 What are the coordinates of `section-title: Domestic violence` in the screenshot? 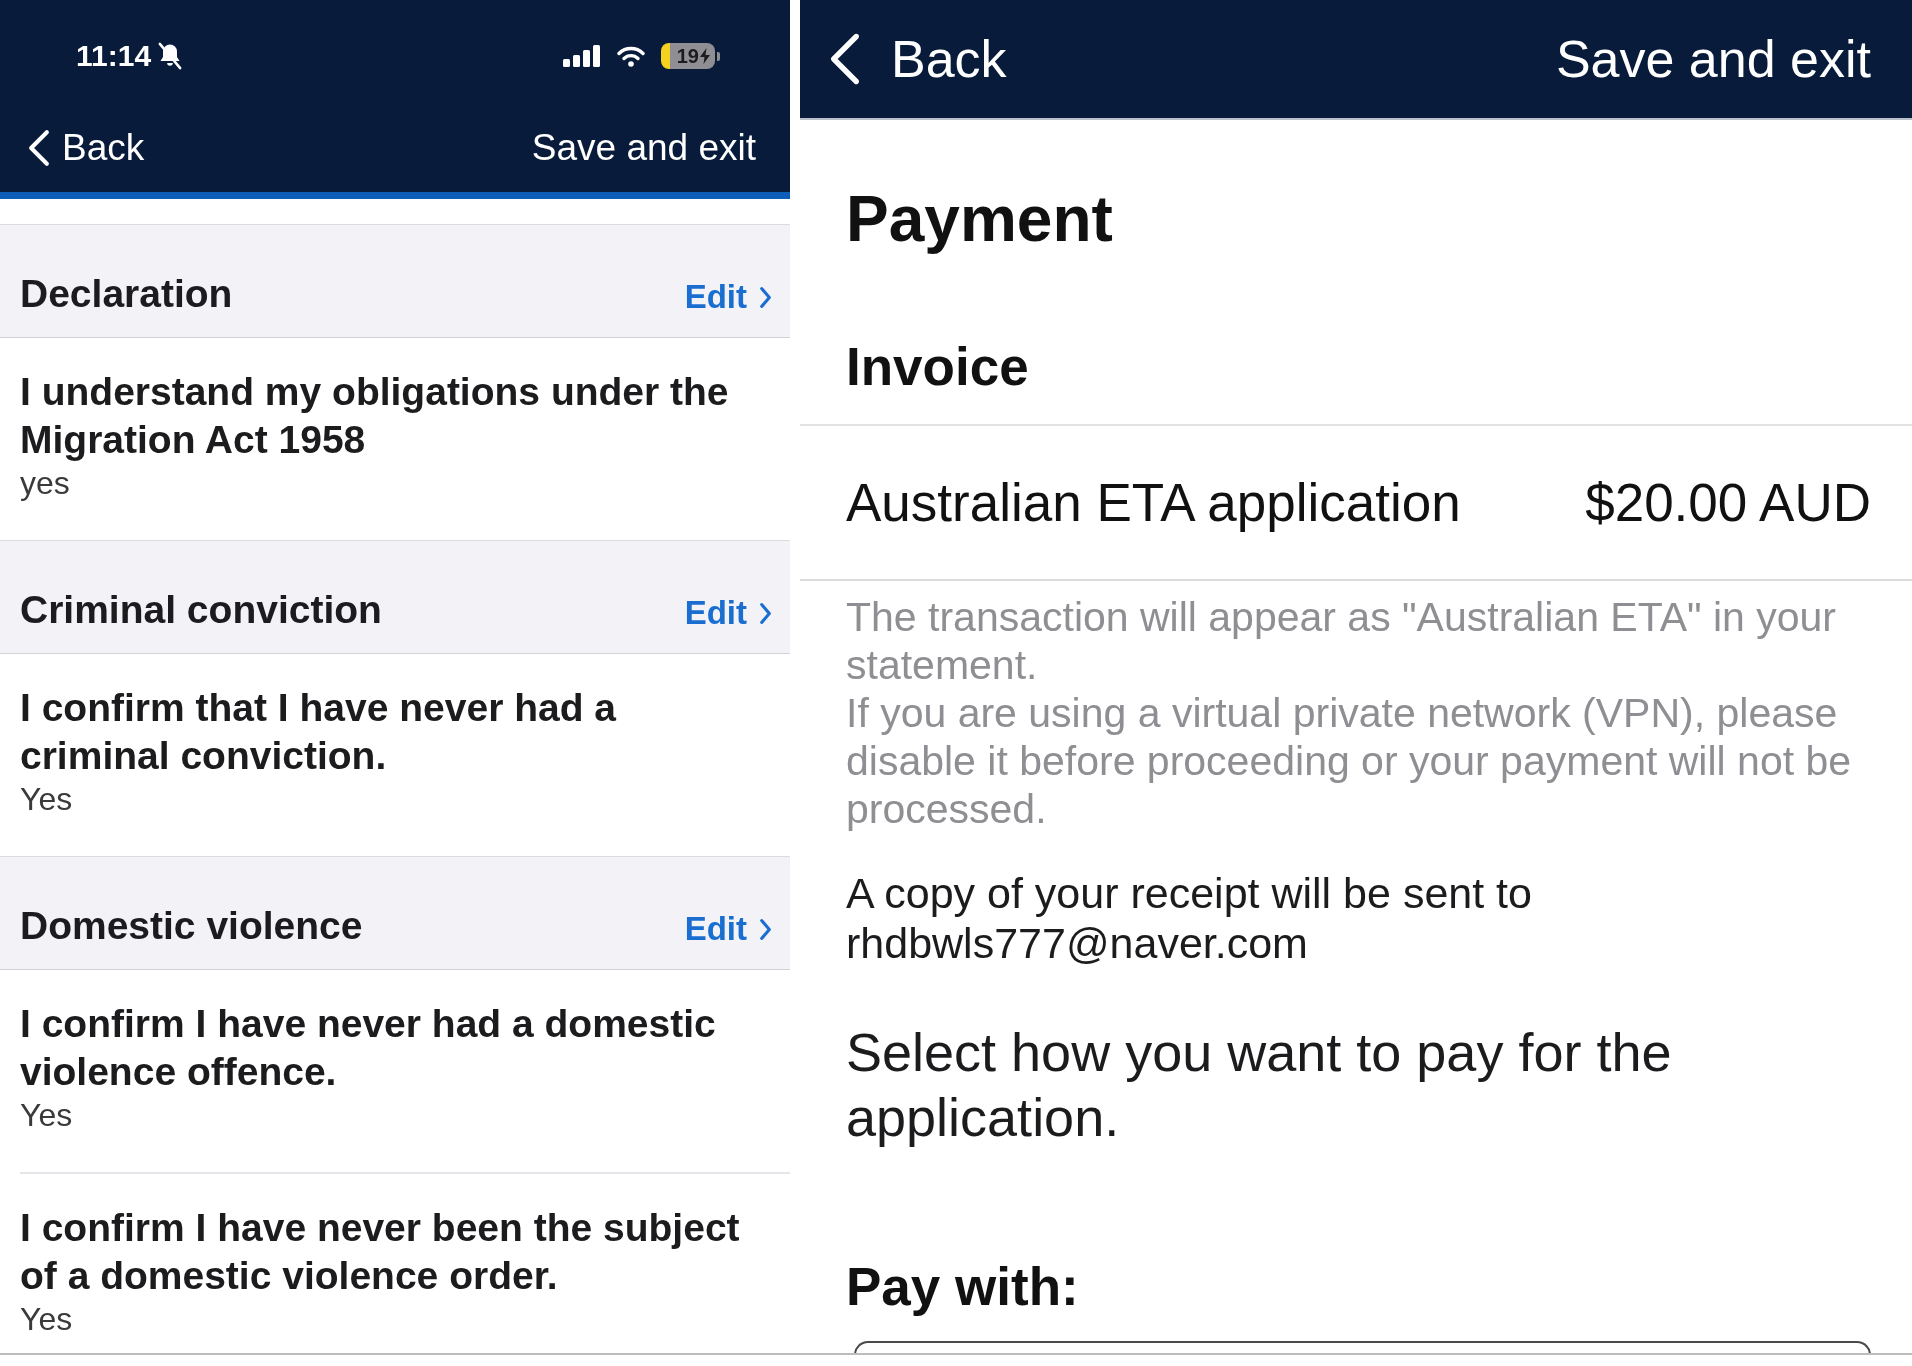 It's located at (191, 926).